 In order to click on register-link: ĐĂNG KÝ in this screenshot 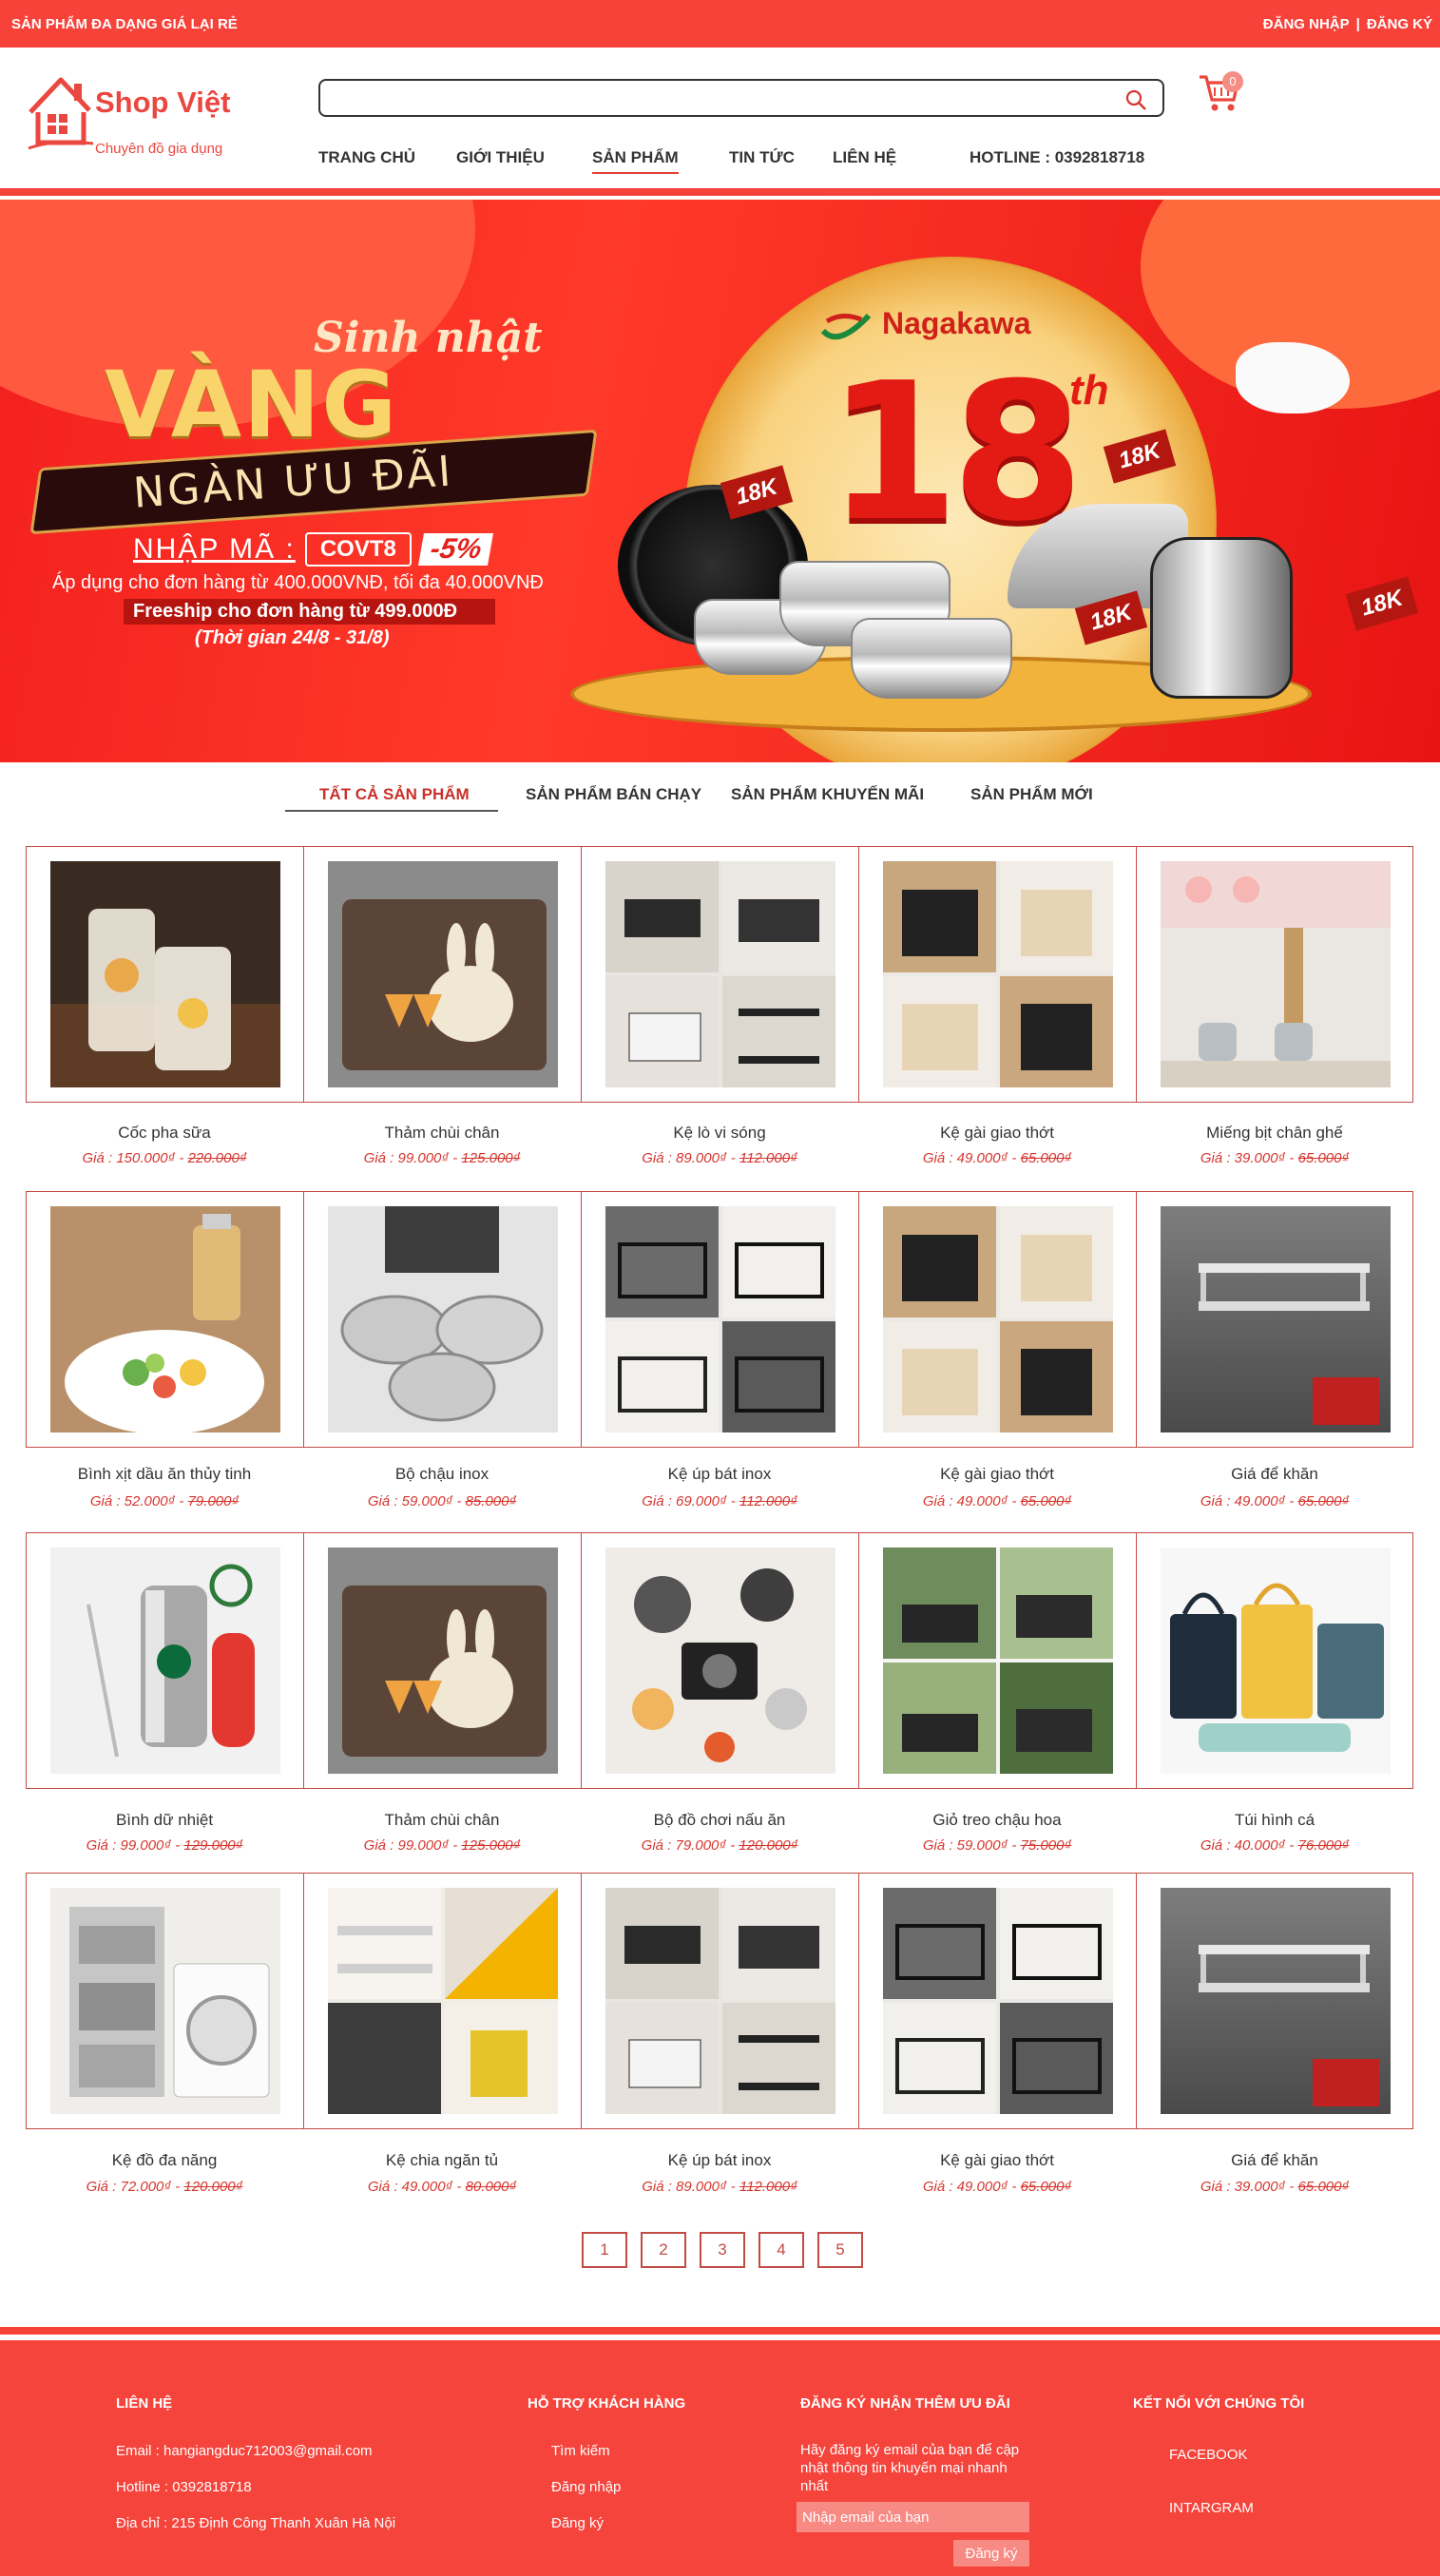, I will do `click(1399, 24)`.